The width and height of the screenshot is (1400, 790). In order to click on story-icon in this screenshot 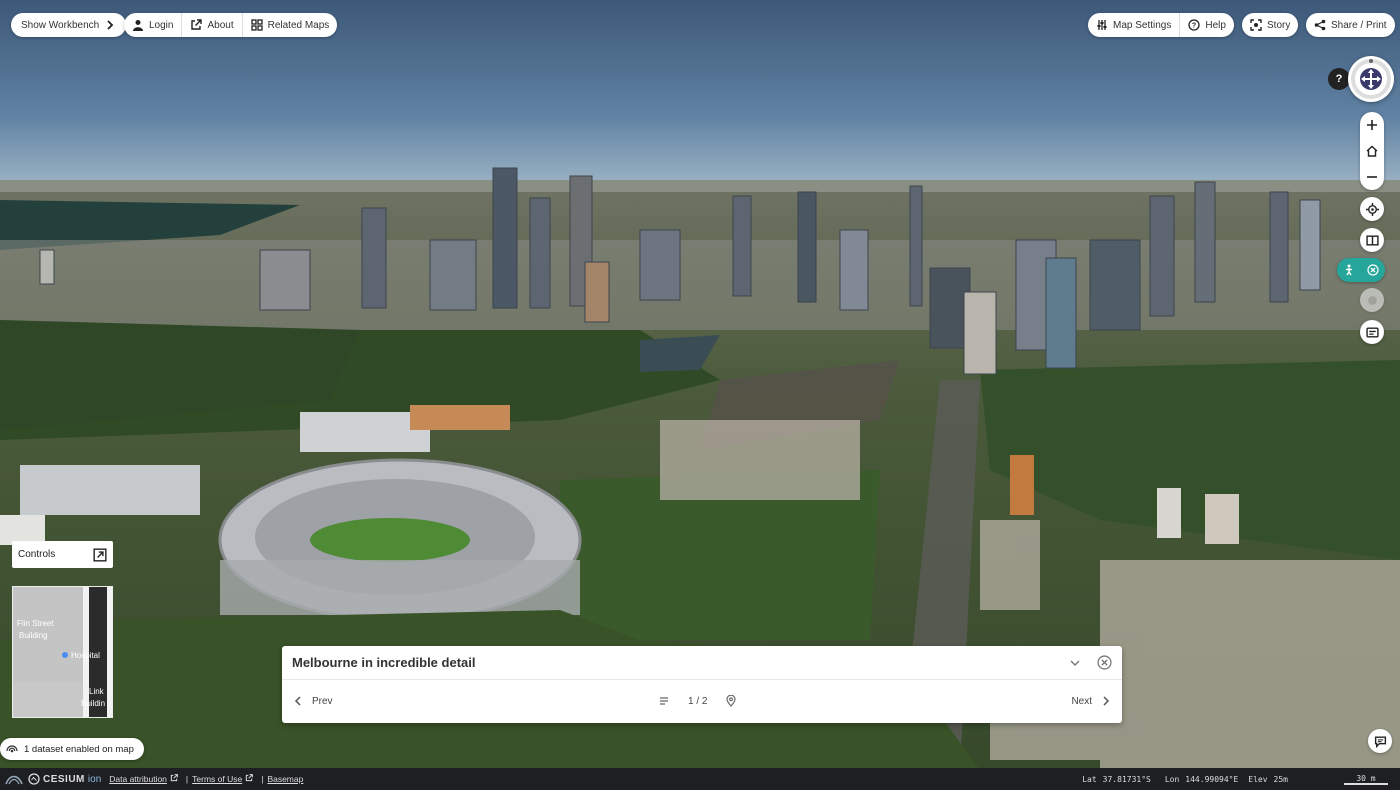, I will do `click(1256, 25)`.